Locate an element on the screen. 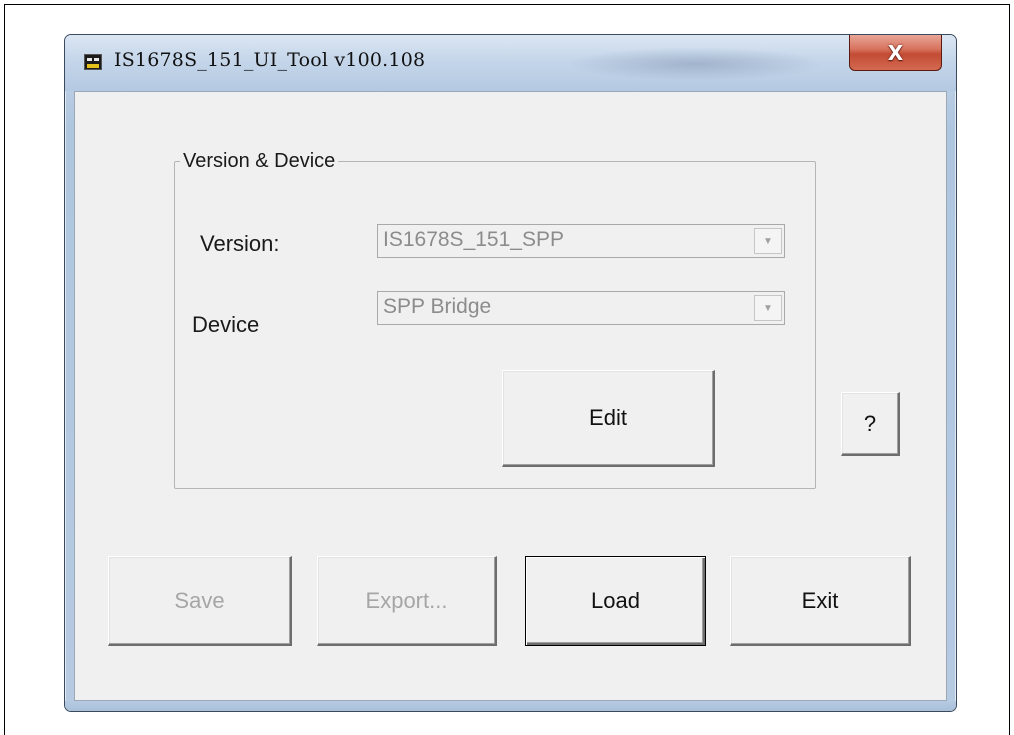 This screenshot has height=735, width=1014. group-title: Version & Device is located at coordinates (259, 161).